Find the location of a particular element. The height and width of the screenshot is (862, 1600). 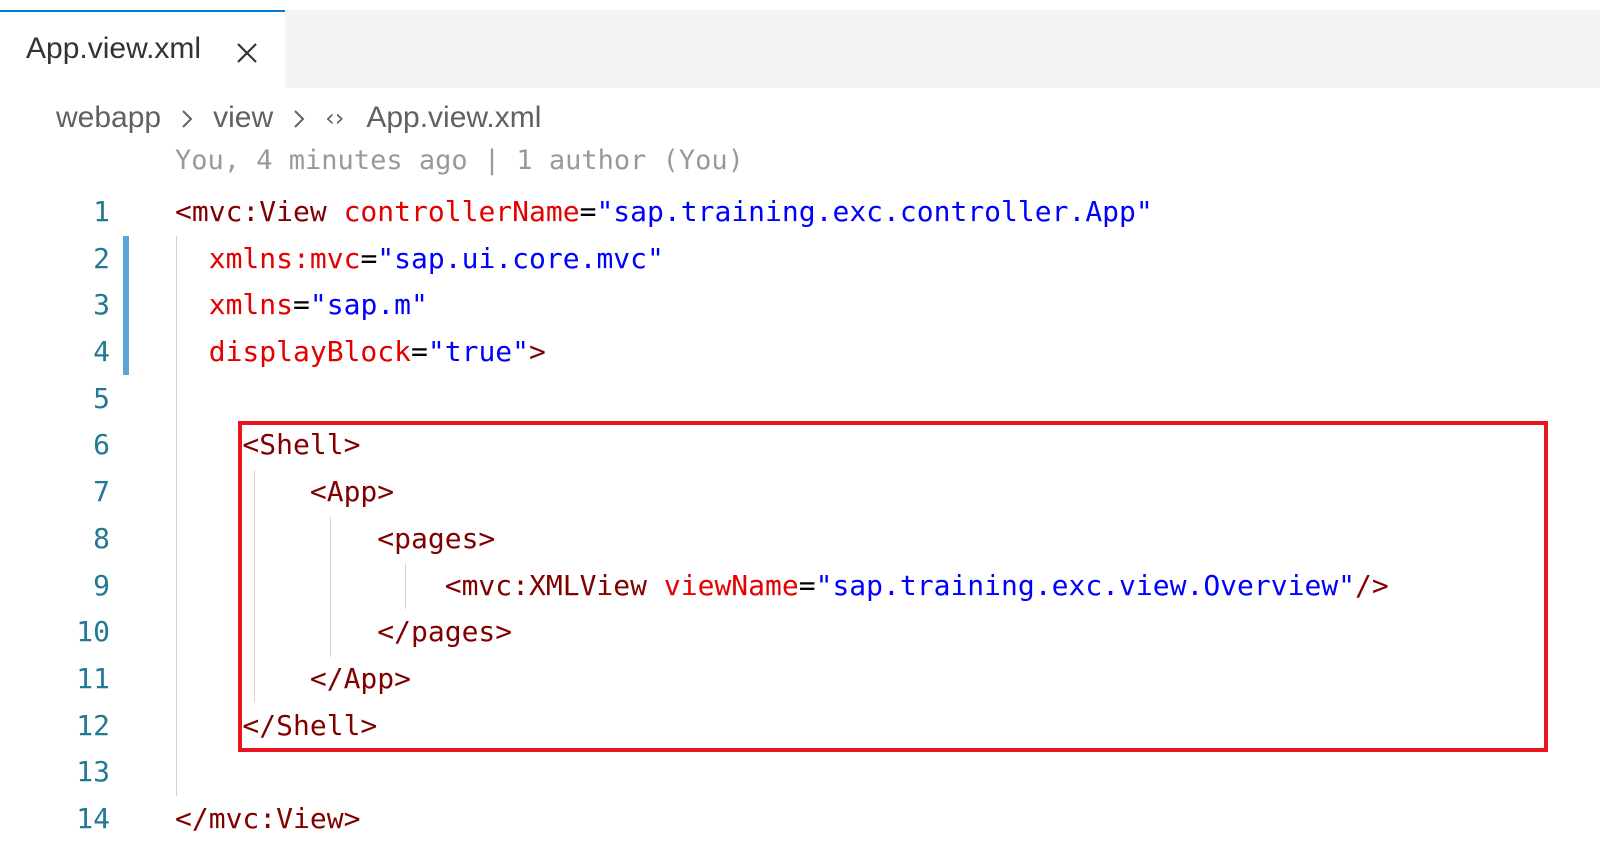

line-number: 14 is located at coordinates (93, 818).